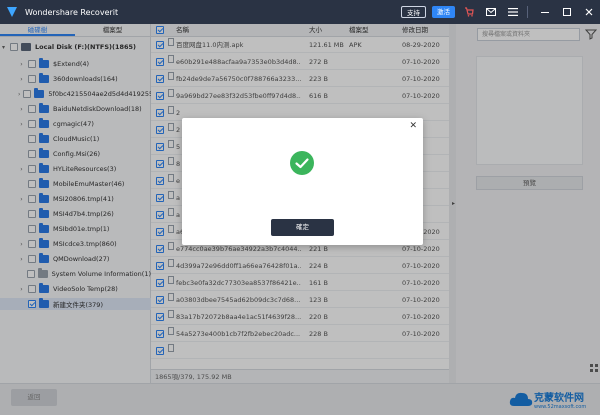 This screenshot has width=600, height=415. Describe the element at coordinates (72, 12) in the screenshot. I see `app-title: Wondershare Recoverit` at that location.